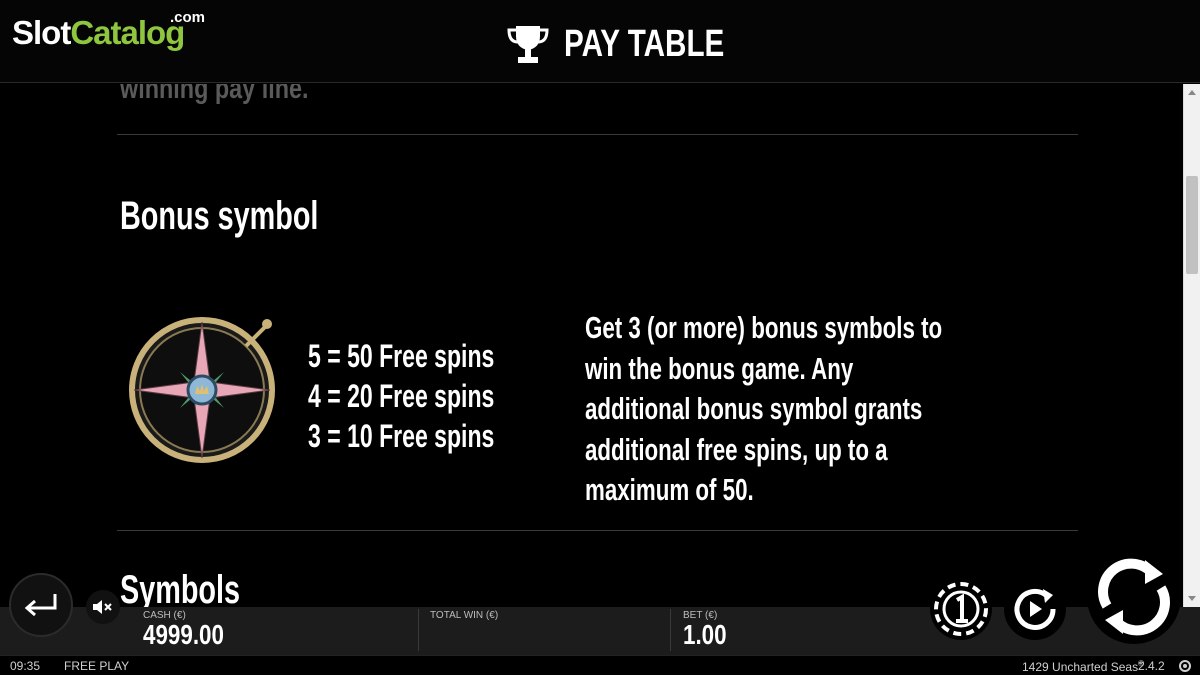 The width and height of the screenshot is (1200, 675). Describe the element at coordinates (127, 32) in the screenshot. I see `logo-catalog-text: Catalog` at that location.